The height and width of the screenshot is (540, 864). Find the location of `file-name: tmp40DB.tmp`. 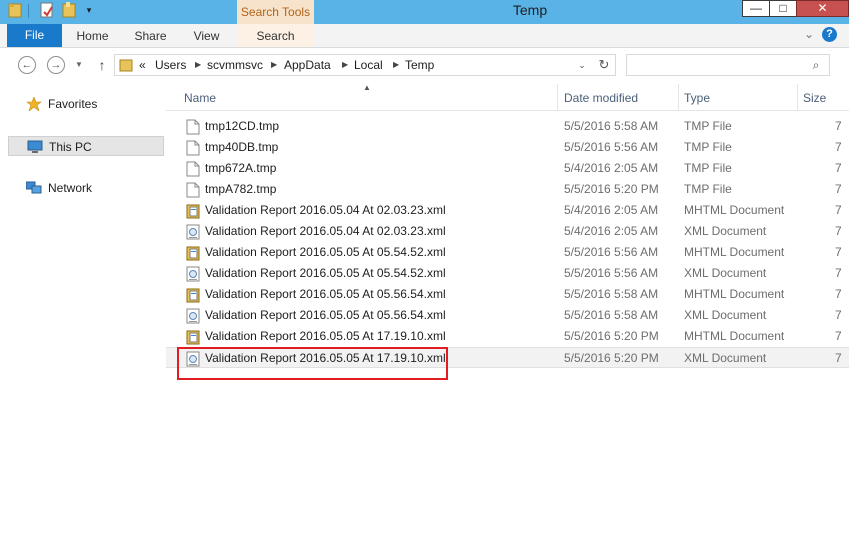

file-name: tmp40DB.tmp is located at coordinates (242, 147).